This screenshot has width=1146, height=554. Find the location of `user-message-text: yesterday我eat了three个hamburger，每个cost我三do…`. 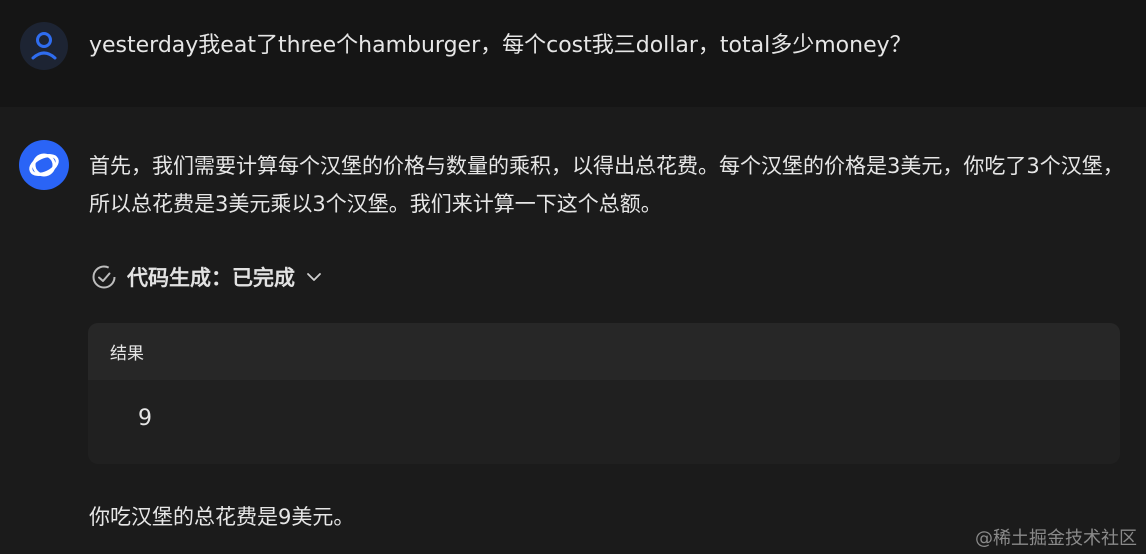

user-message-text: yesterday我eat了three个hamburger，每个cost我三do… is located at coordinates (500, 45).